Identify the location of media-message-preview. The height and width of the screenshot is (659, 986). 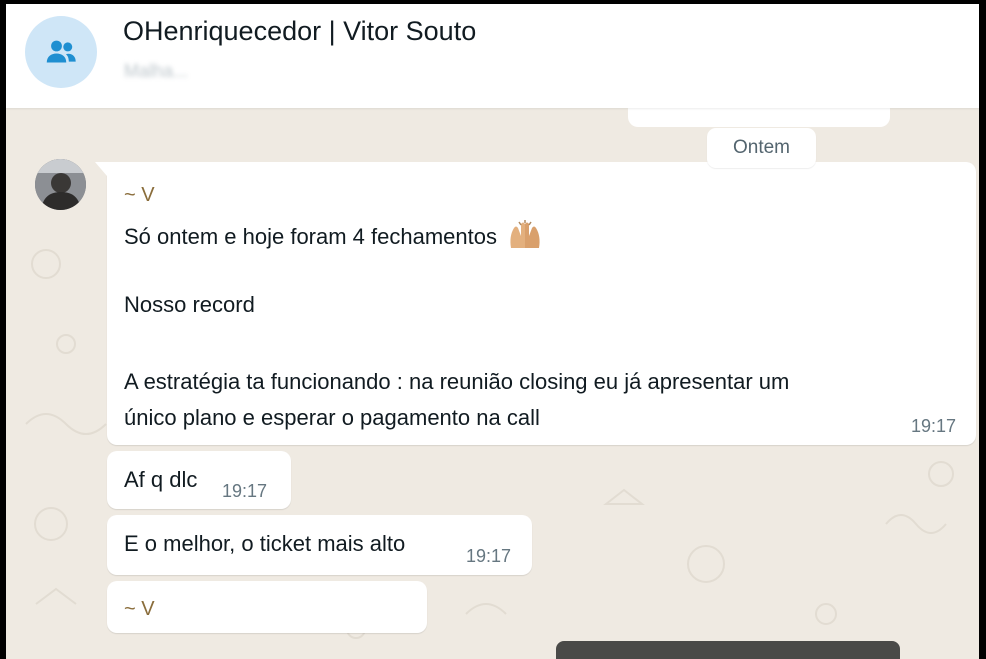
(728, 650).